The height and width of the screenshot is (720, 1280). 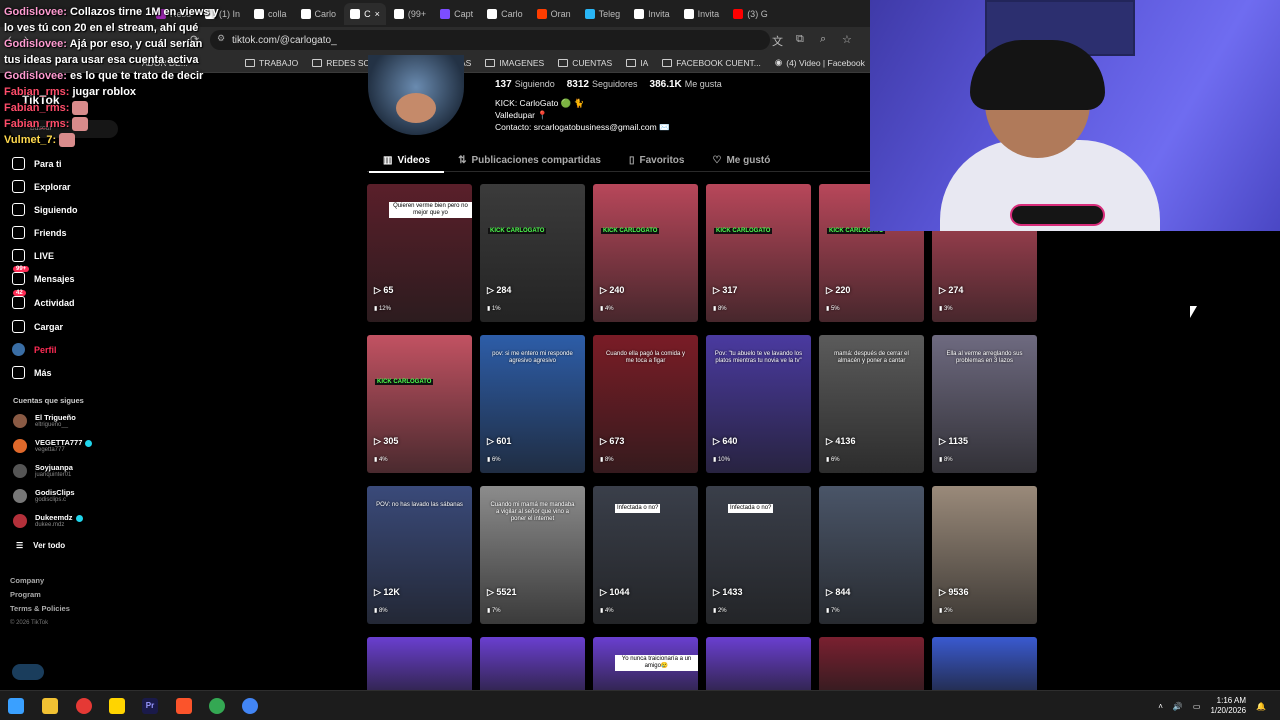 I want to click on video-thumbnail, so click(x=532, y=665).